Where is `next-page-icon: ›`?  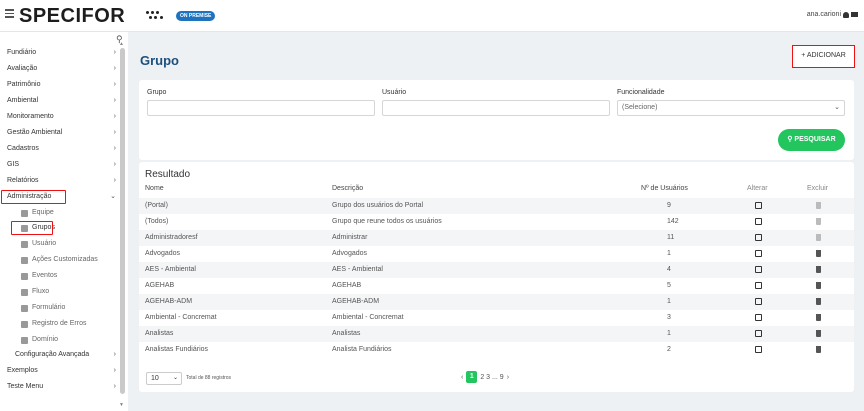
next-page-icon: › is located at coordinates (508, 377).